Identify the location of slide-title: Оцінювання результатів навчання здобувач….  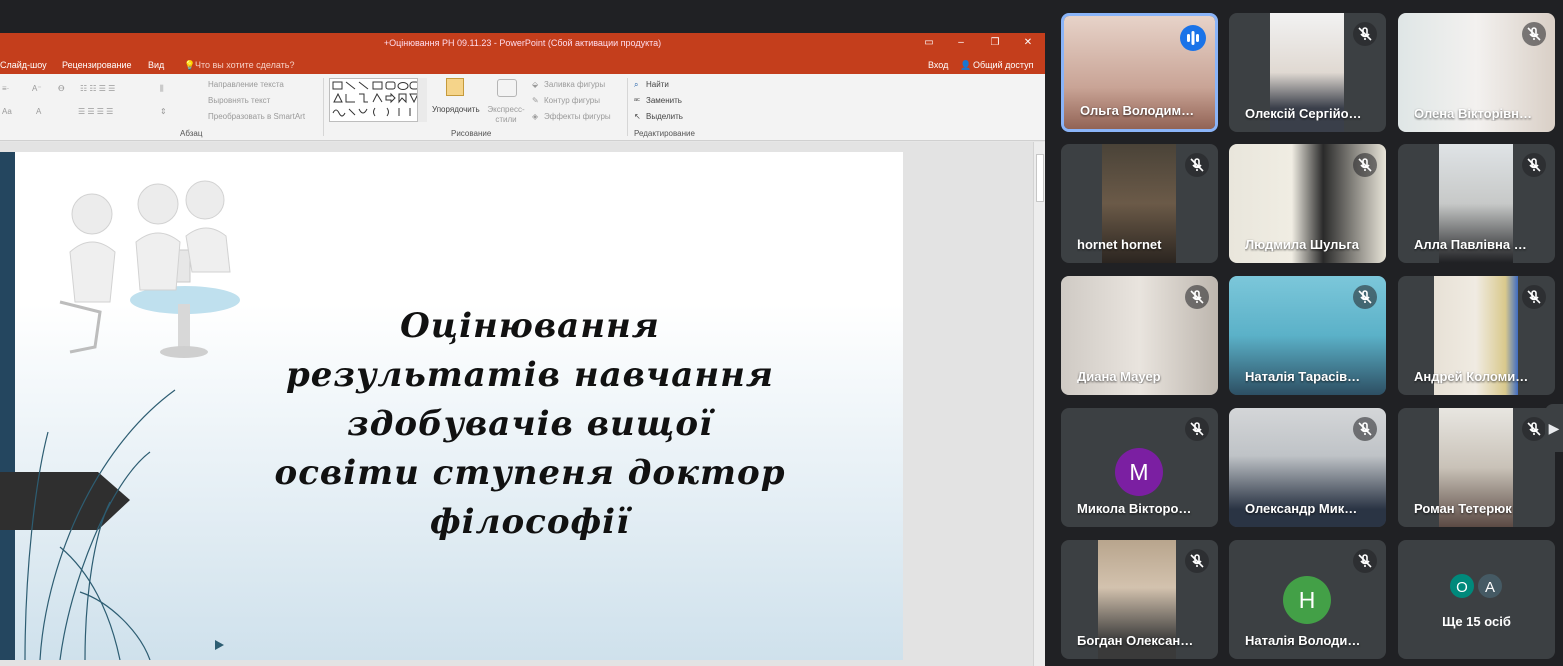
(530, 424).